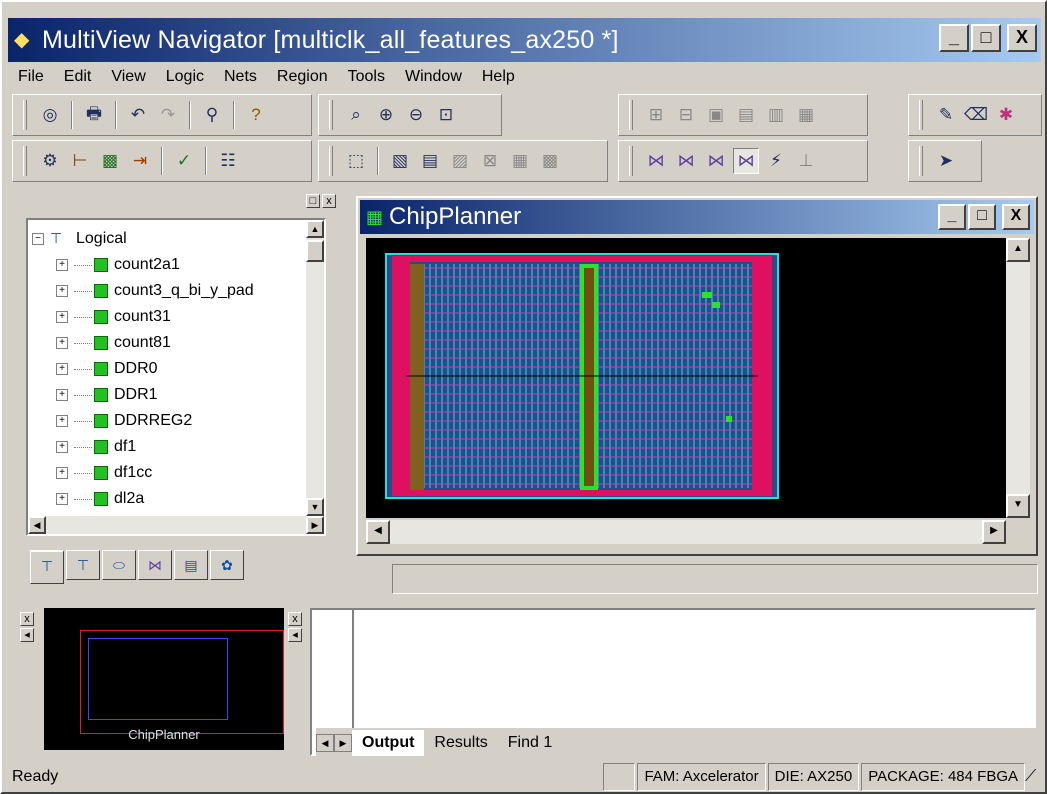  Describe the element at coordinates (143, 473) in the screenshot. I see `tree-item: + df1cc` at that location.